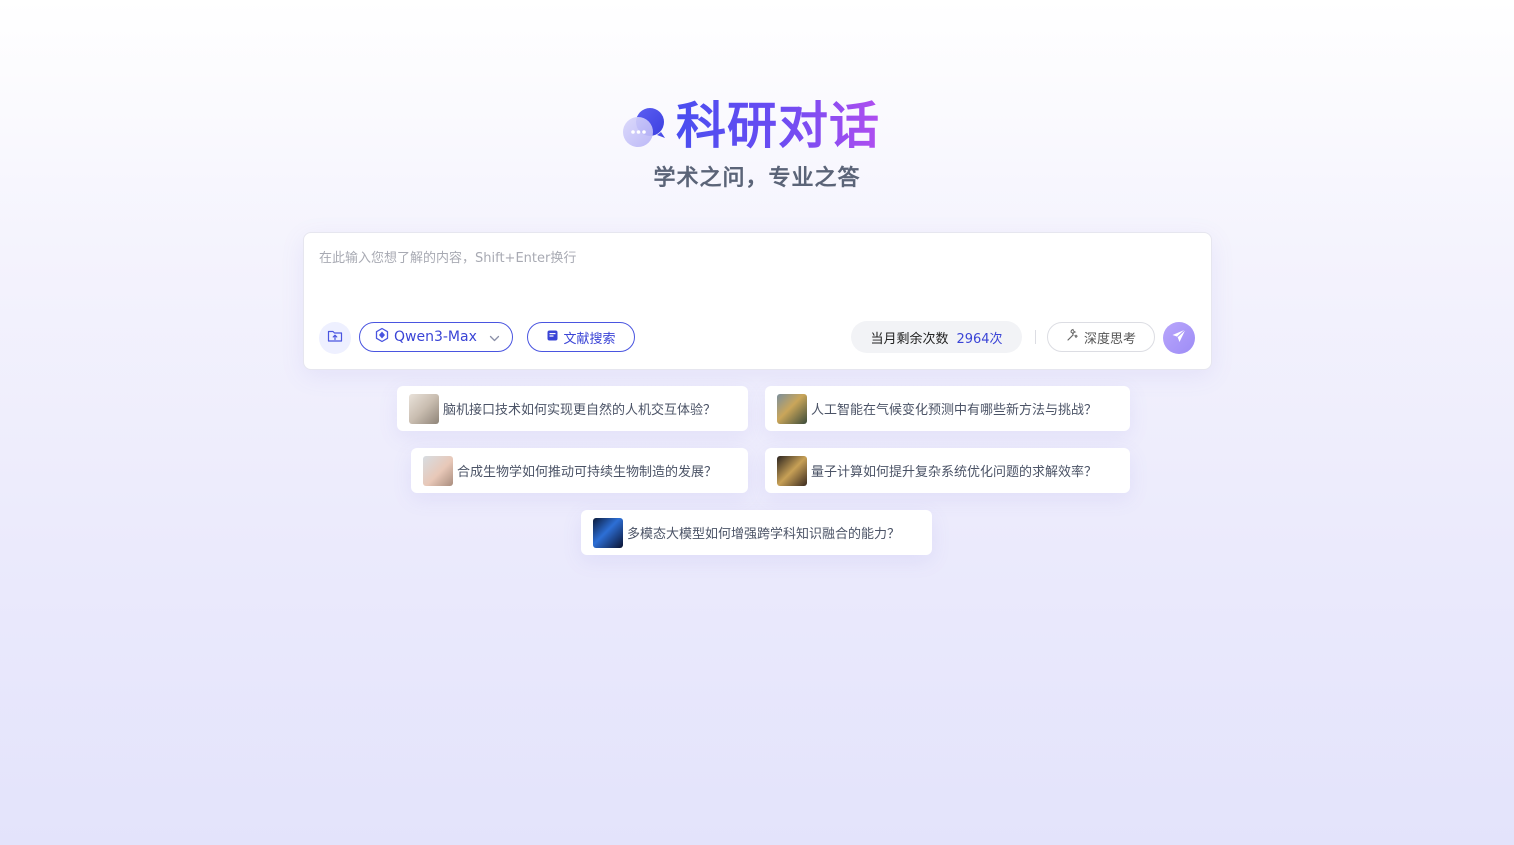  I want to click on suggestion-card: 人工智能在气候变化预测中有哪些新方法与挑战？, so click(947, 408).